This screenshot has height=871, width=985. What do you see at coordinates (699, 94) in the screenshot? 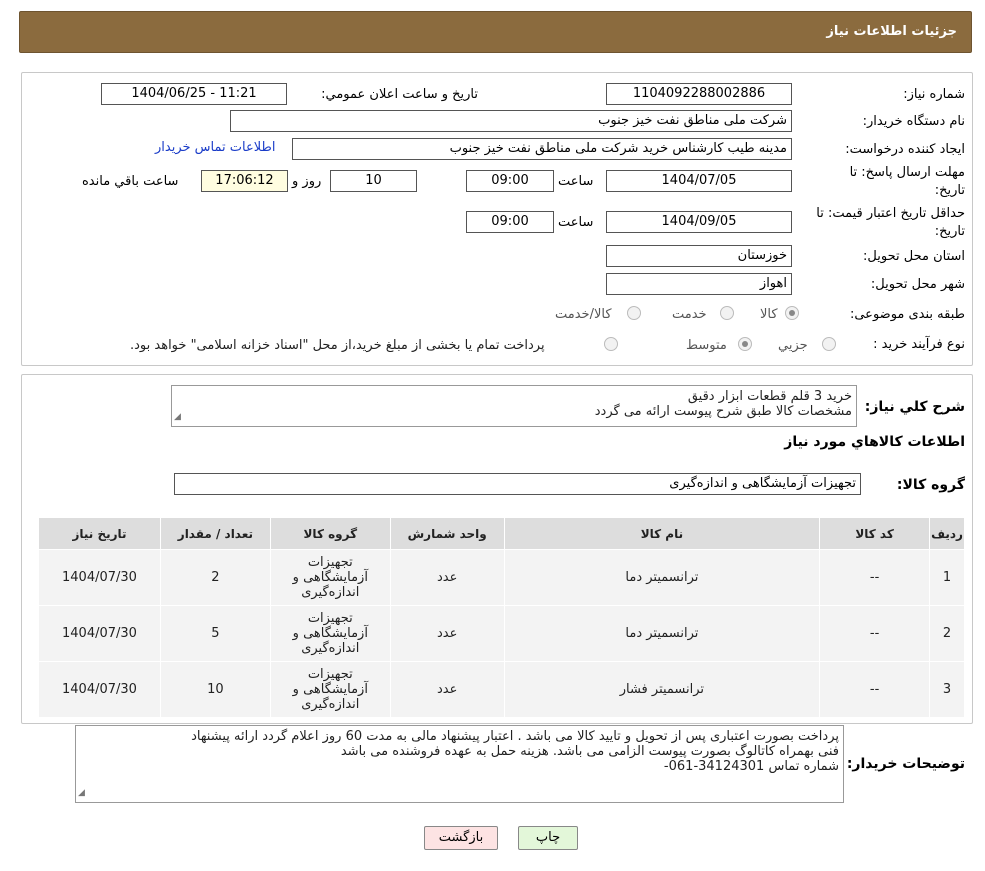
I see `need-number-field: 1104092288002886` at bounding box center [699, 94].